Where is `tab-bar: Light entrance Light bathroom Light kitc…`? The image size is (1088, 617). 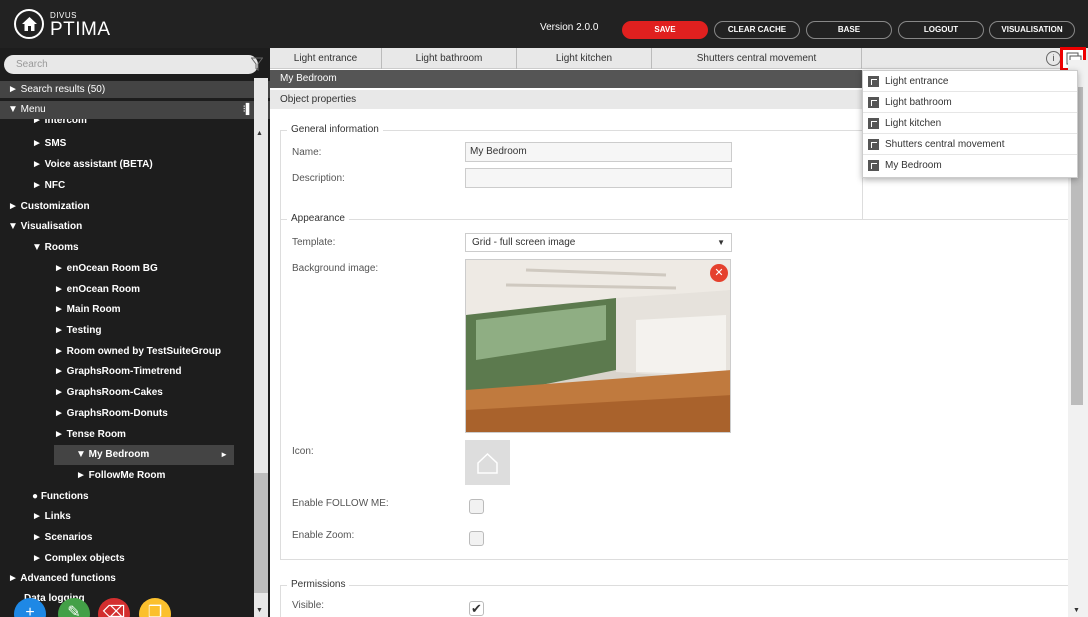 tab-bar: Light entrance Light bathroom Light kitc… is located at coordinates (679, 59).